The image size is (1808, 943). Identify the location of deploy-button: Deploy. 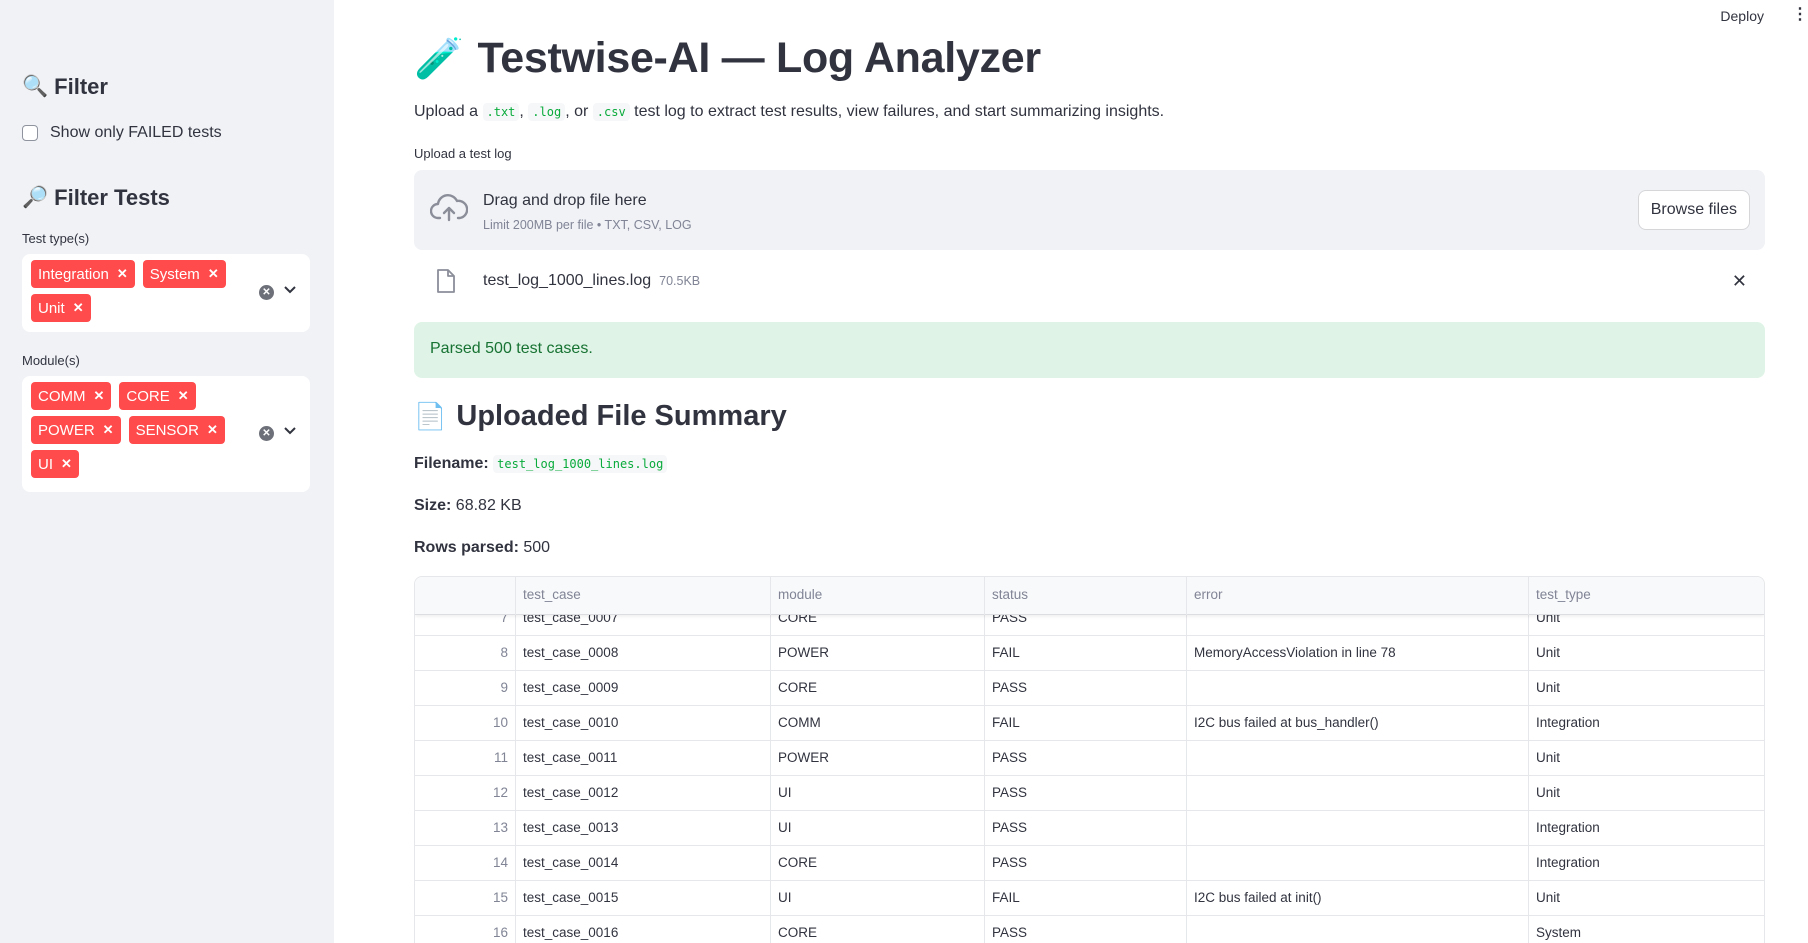
(1742, 16).